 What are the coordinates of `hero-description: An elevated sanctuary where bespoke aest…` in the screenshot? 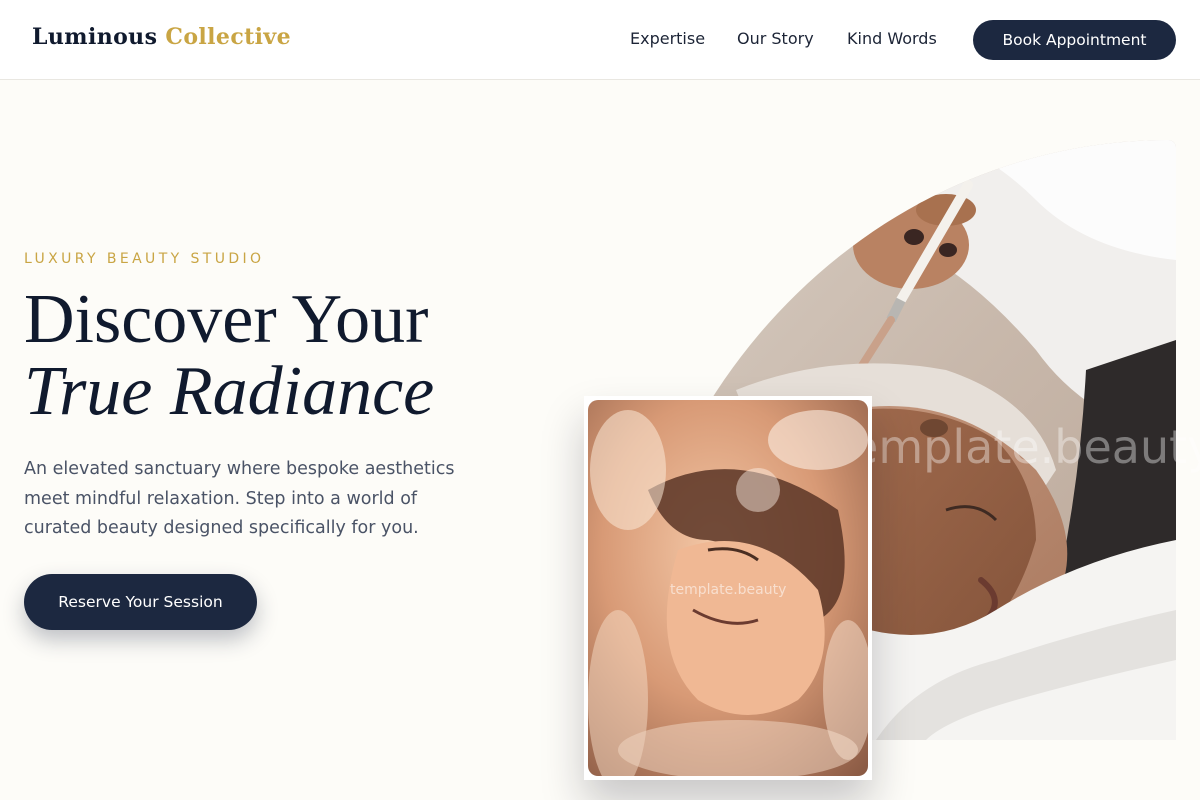 It's located at (239, 498).